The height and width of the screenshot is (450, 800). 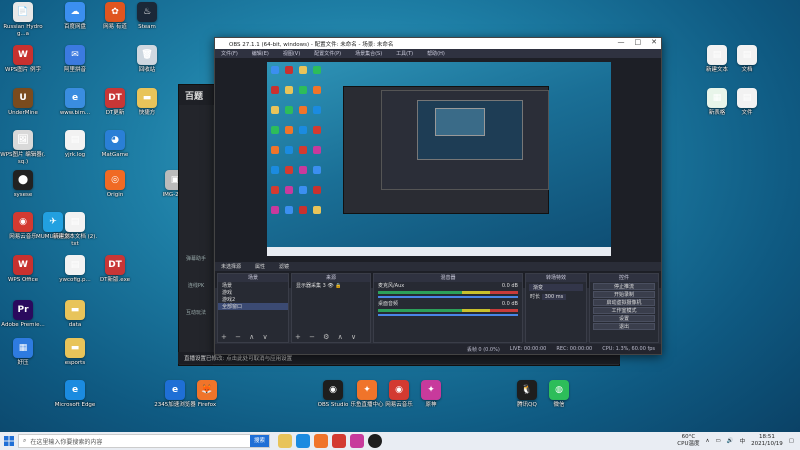 I want to click on scene-item-selected: 全部窗口, so click(x=253, y=306).